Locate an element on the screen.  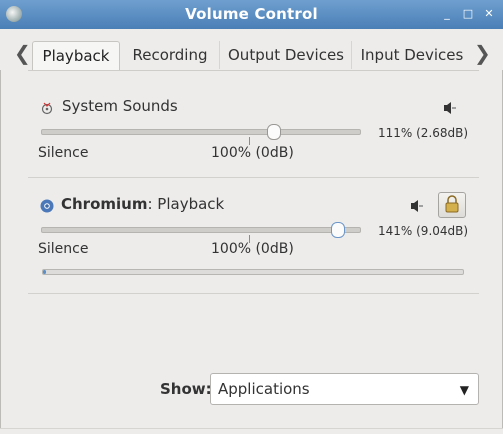
tab-scroll-right-icon: ❯ is located at coordinates (482, 53).